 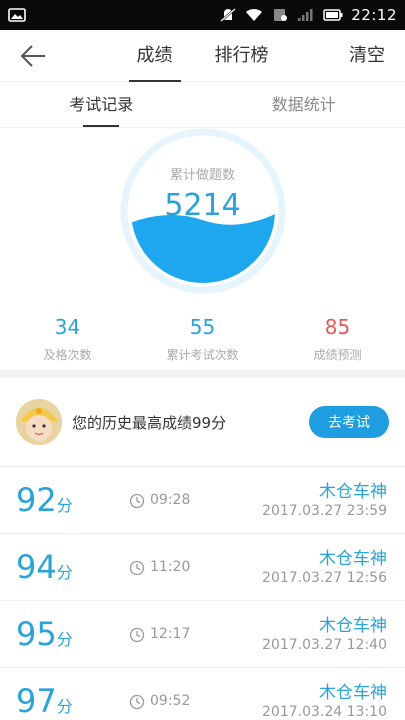 I want to click on baby-avatar-icon, so click(x=39, y=422).